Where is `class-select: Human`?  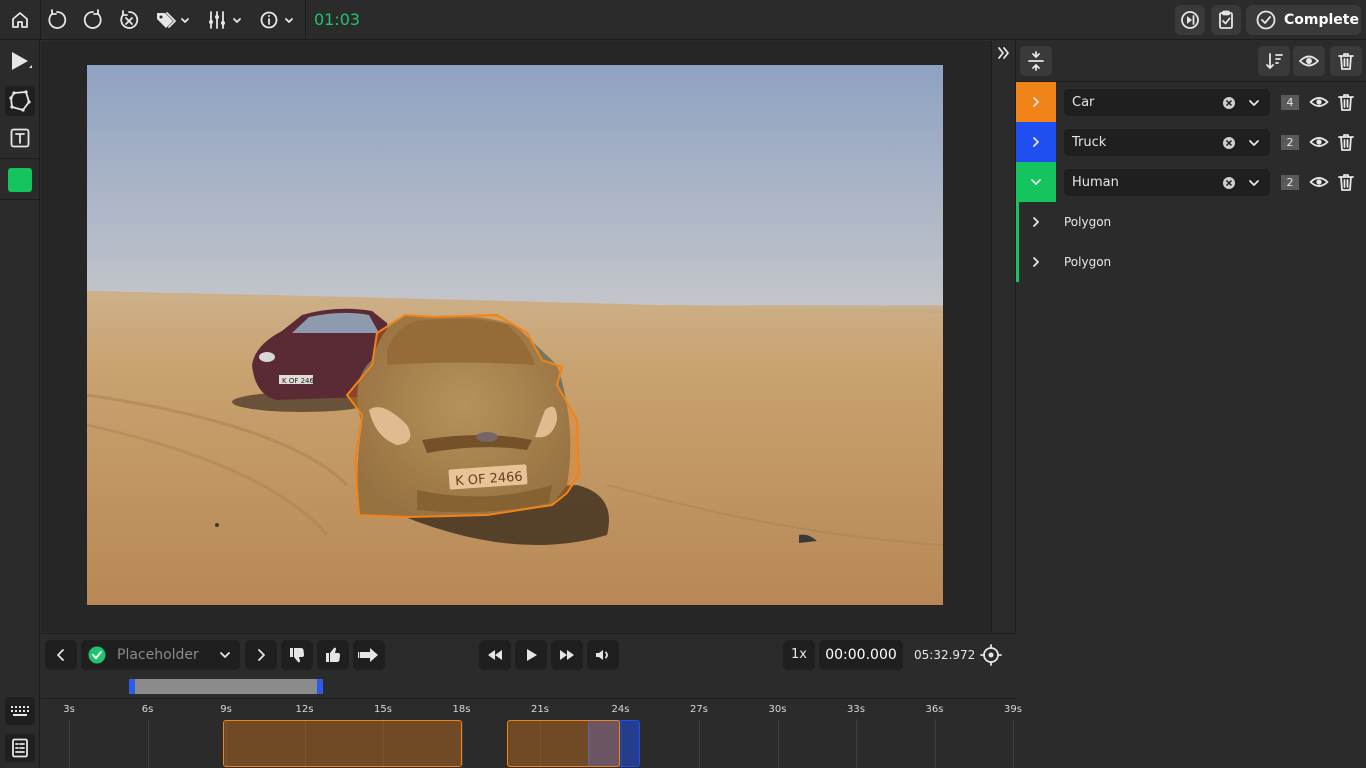 class-select: Human is located at coordinates (1167, 182).